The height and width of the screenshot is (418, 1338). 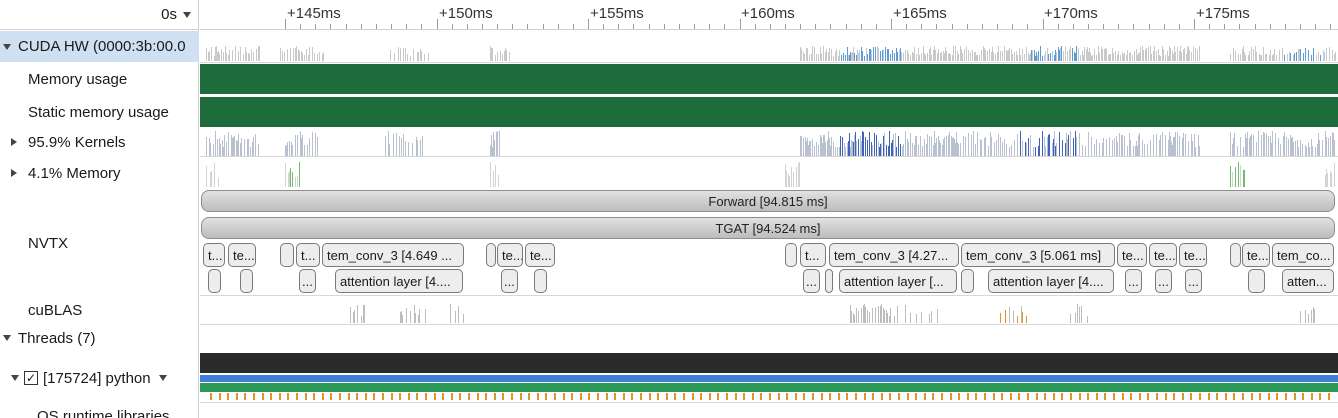 What do you see at coordinates (769, 173) in the screenshot?
I see `memory-track` at bounding box center [769, 173].